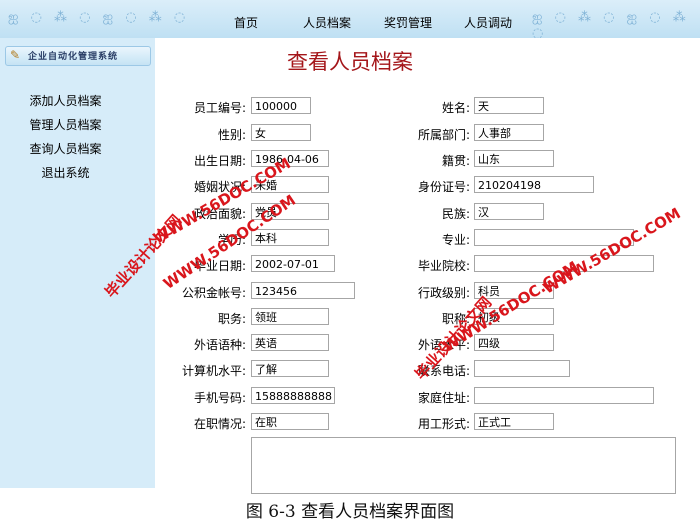 The width and height of the screenshot is (700, 528). I want to click on field-native-place: 山东, so click(514, 158).